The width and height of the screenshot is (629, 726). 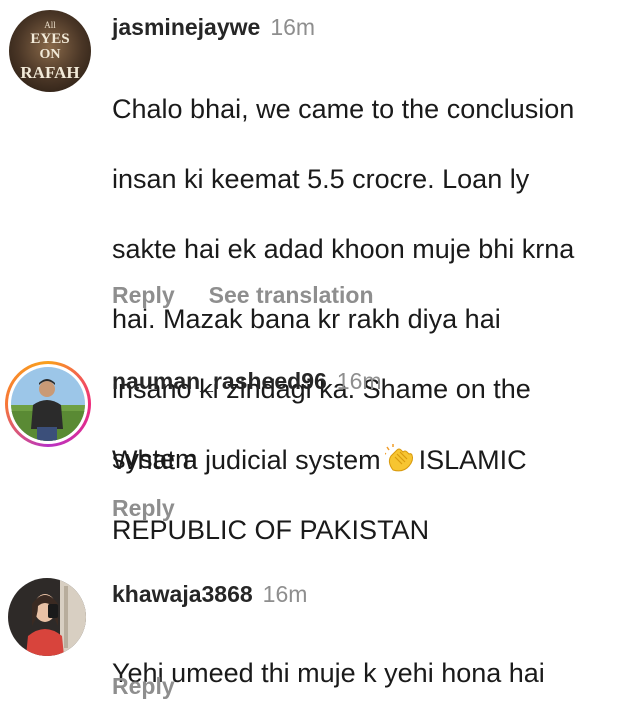 I want to click on comment-text-line: What a judicial system ISLAMIC, so click(x=367, y=460).